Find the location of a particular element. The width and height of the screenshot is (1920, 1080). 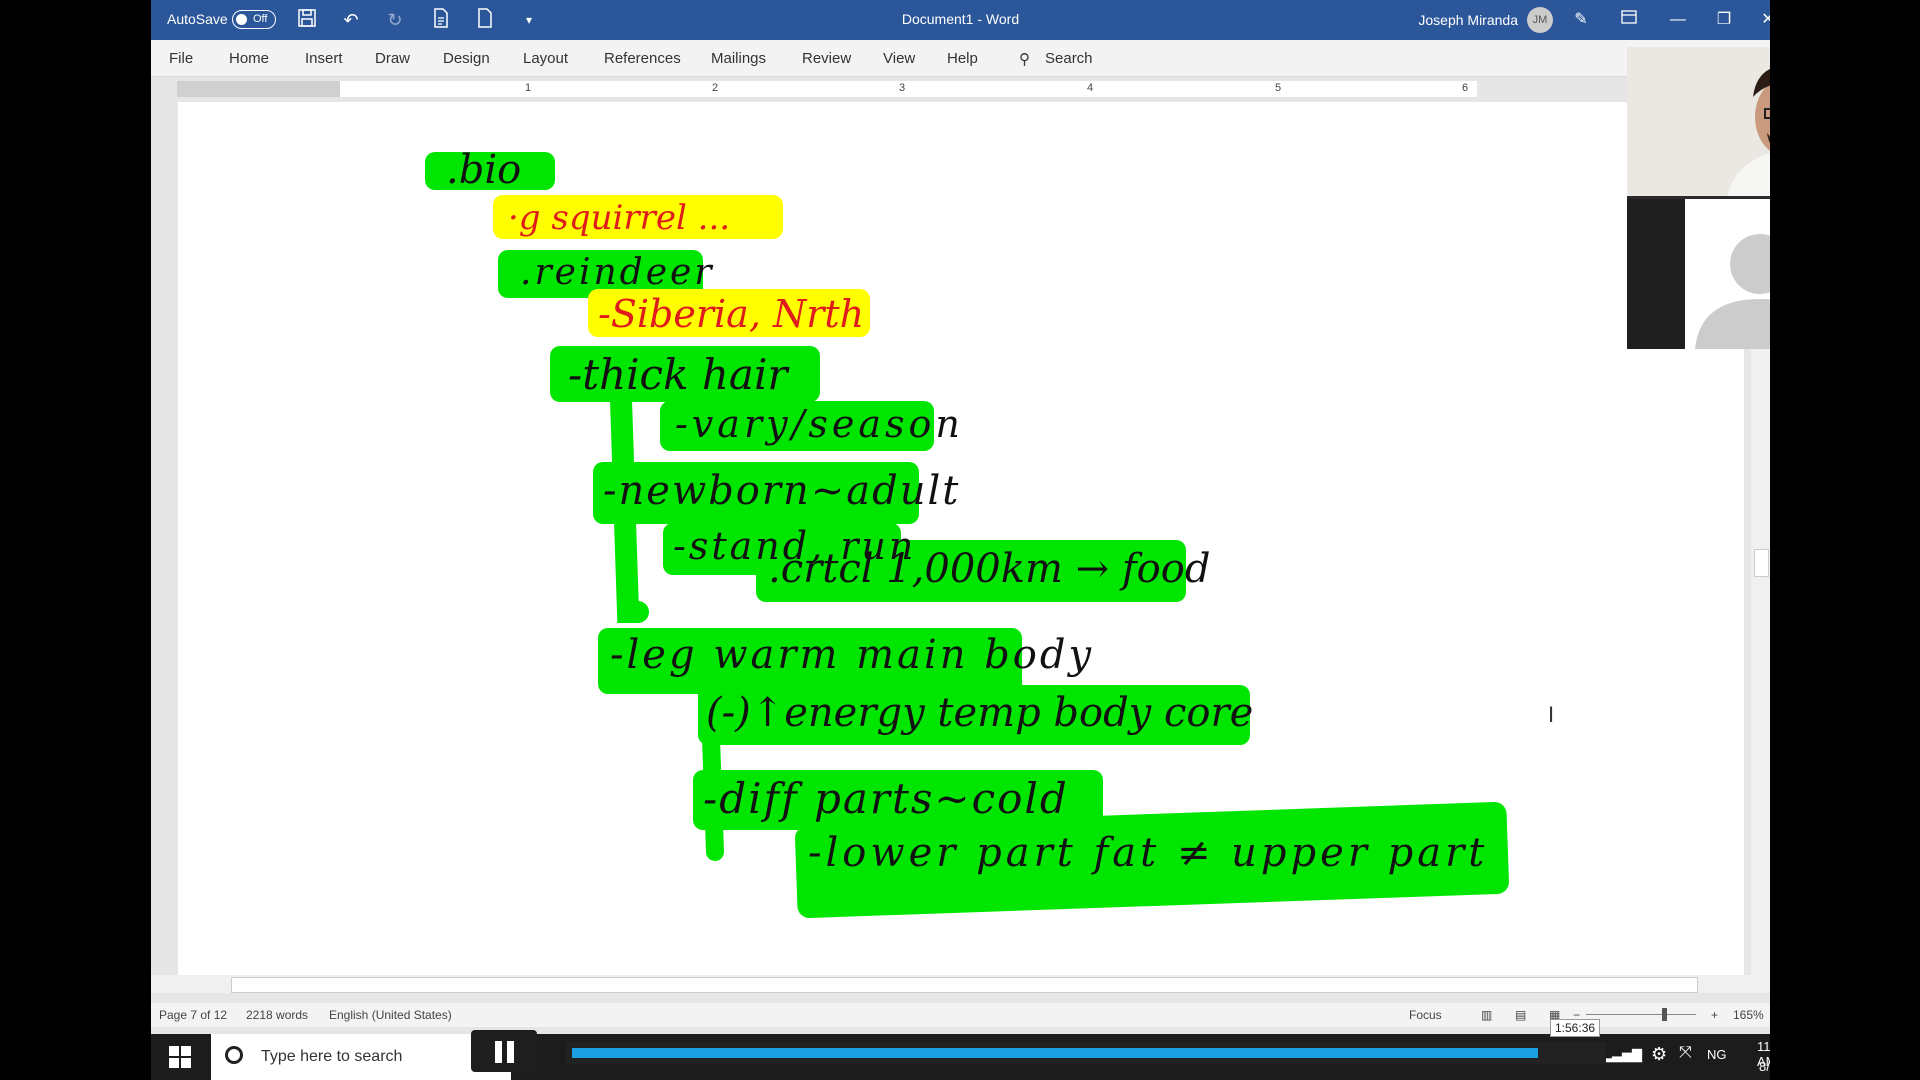

read-mode-icon: ▥ is located at coordinates (1486, 1015).